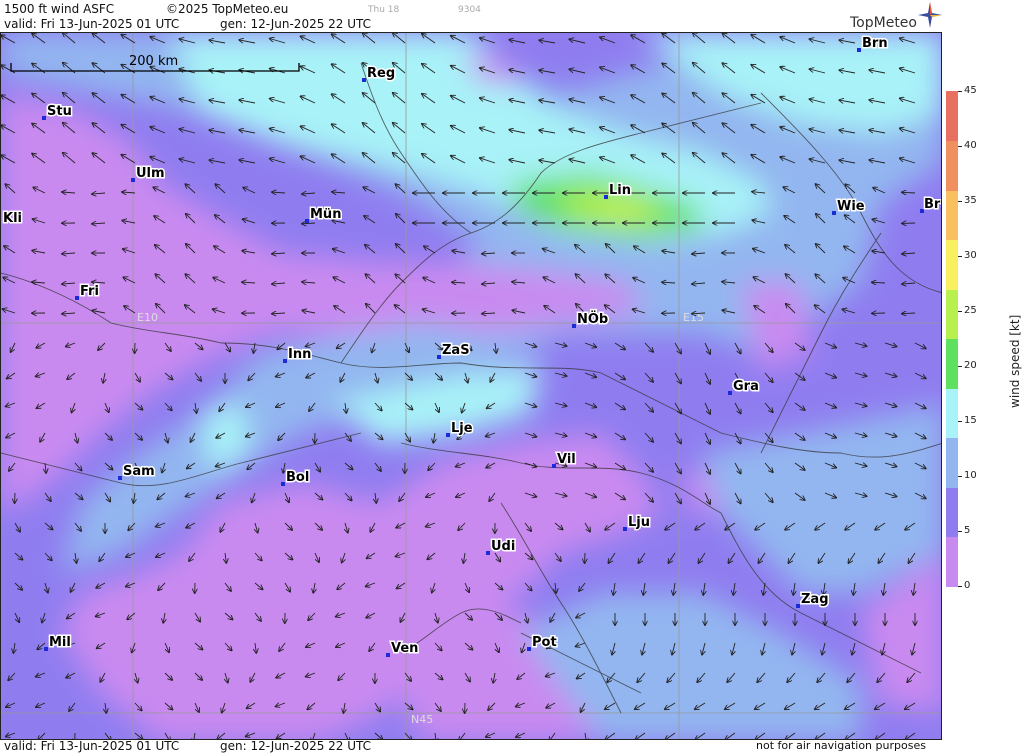 This screenshot has height=753, width=1034. I want to click on city-gra: Gra, so click(744, 387).